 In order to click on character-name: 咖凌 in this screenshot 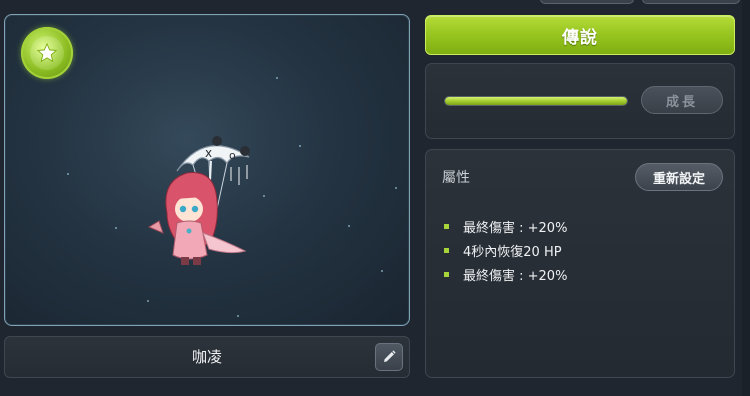, I will do `click(206, 357)`.